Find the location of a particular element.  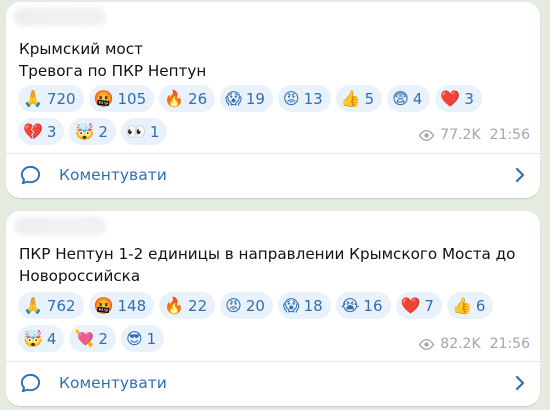

reaction-count: 13 is located at coordinates (313, 98).